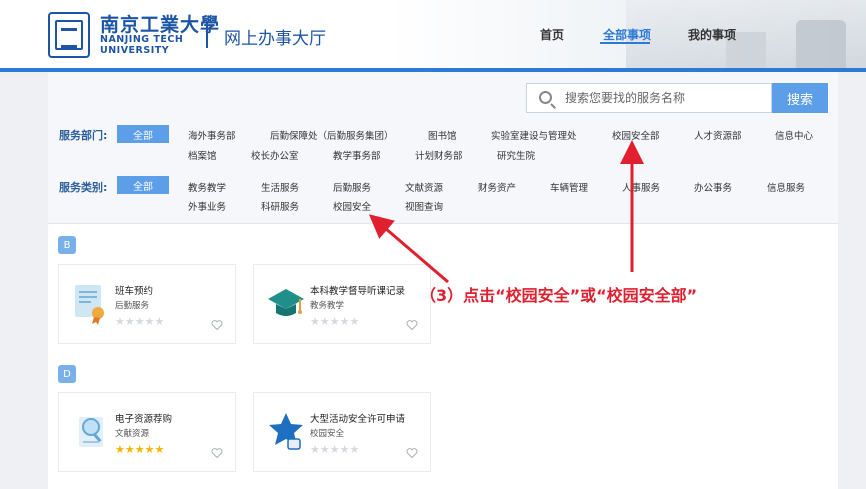 Image resolution: width=866 pixels, height=489 pixels. I want to click on department-option: 校长办公室, so click(275, 155).